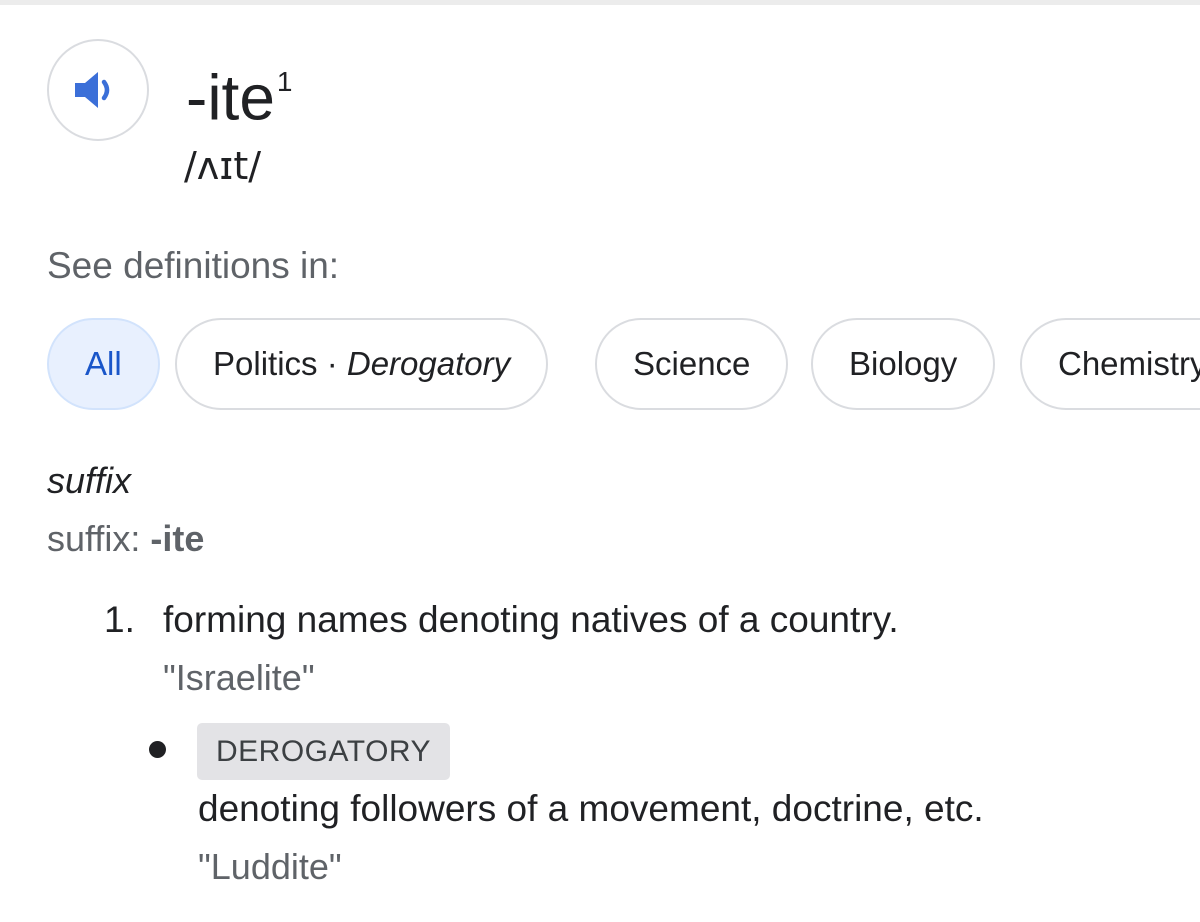  What do you see at coordinates (89, 480) in the screenshot?
I see `part-of-speech: suffix` at bounding box center [89, 480].